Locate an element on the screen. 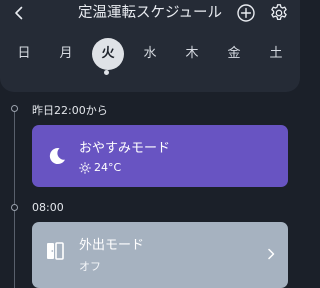 This screenshot has width=320, height=288. day-thursday: 木 is located at coordinates (192, 54).